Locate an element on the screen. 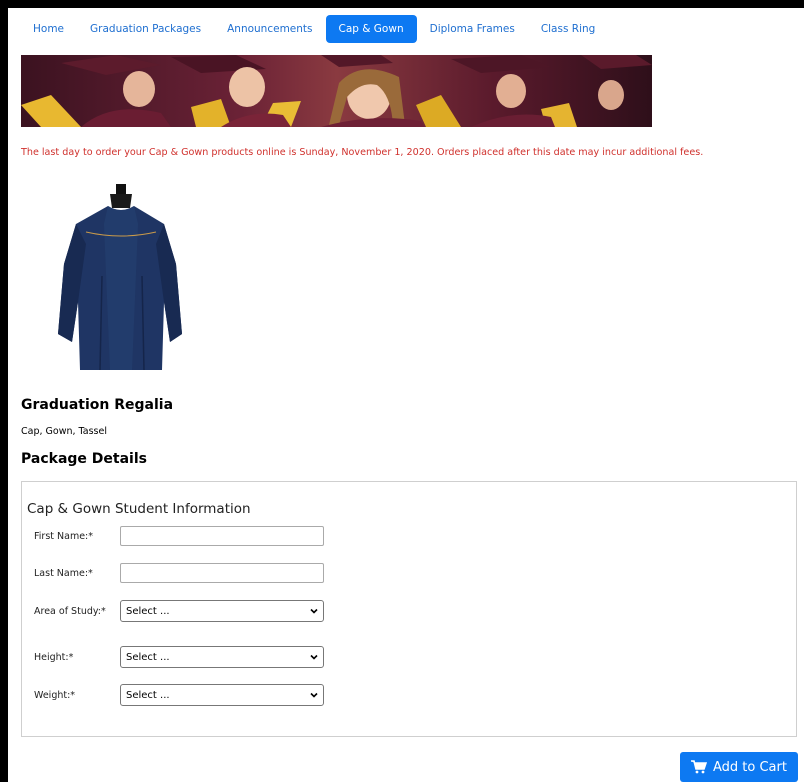 This screenshot has height=782, width=804. first-name-row: First Name:* is located at coordinates (179, 536).